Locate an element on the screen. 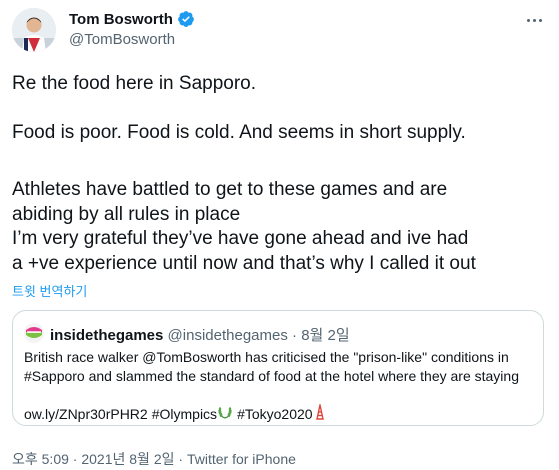 This screenshot has width=559, height=470. author-handle: @TomBosworth is located at coordinates (122, 39).